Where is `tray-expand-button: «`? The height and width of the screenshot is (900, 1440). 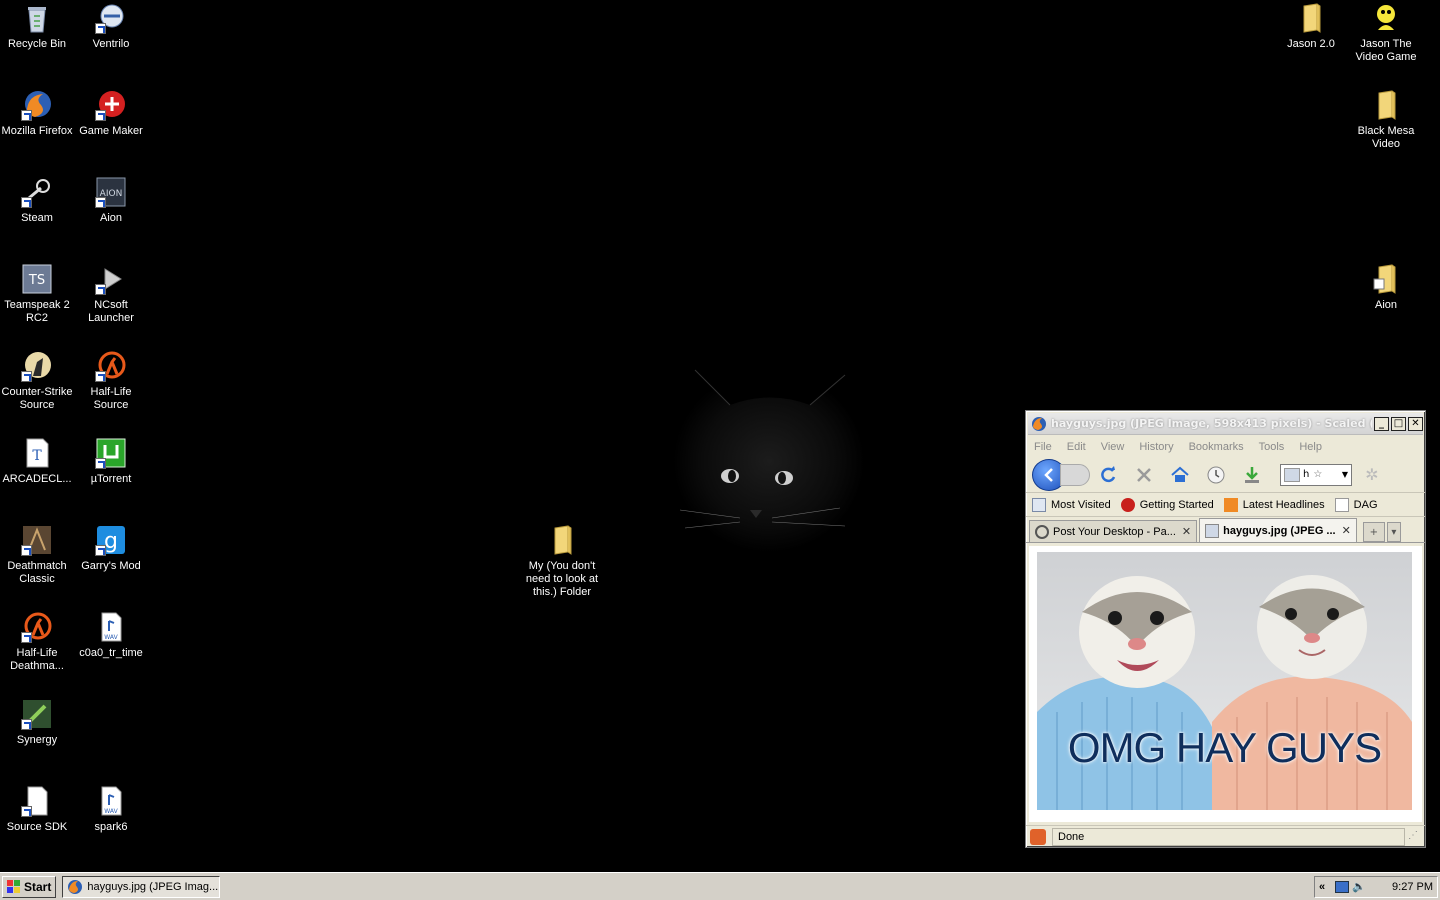 tray-expand-button: « is located at coordinates (1322, 887).